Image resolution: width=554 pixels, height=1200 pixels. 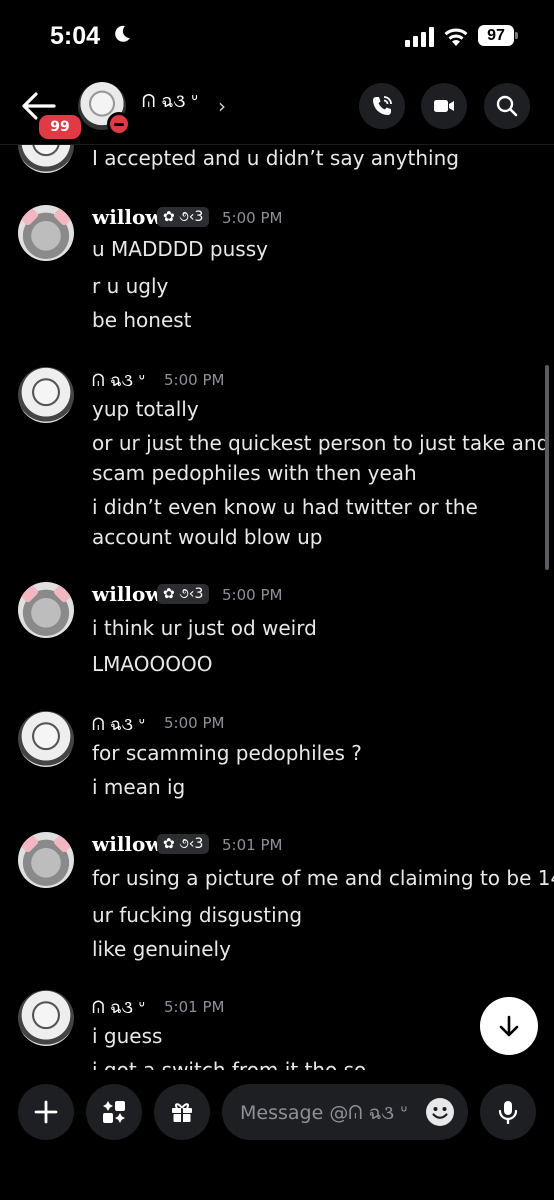 I want to click on unread-badge: 99, so click(x=60, y=127).